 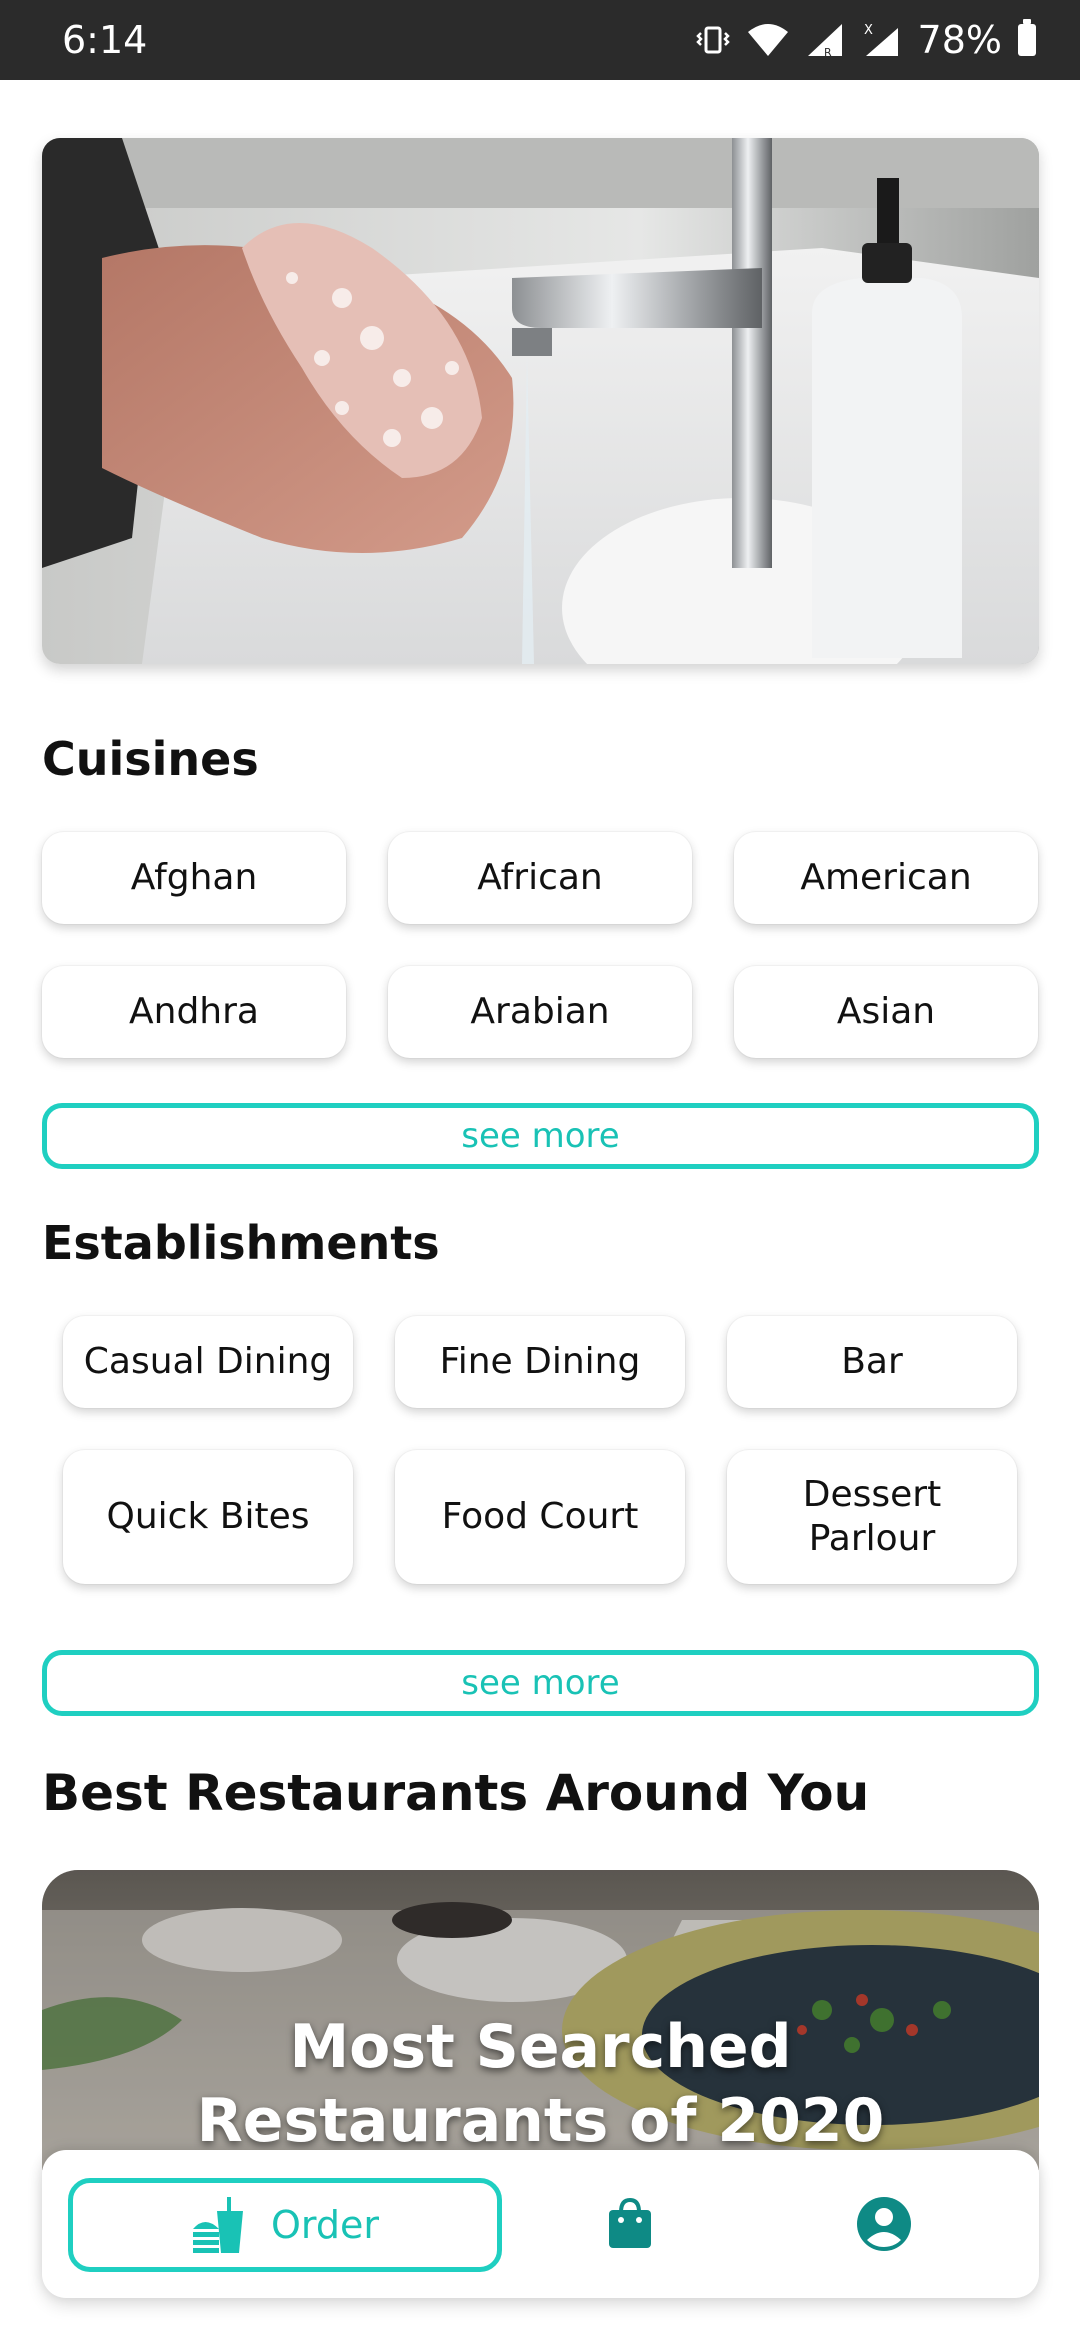 I want to click on establishment-chip-quick-bites: Quick Bites, so click(x=208, y=1517).